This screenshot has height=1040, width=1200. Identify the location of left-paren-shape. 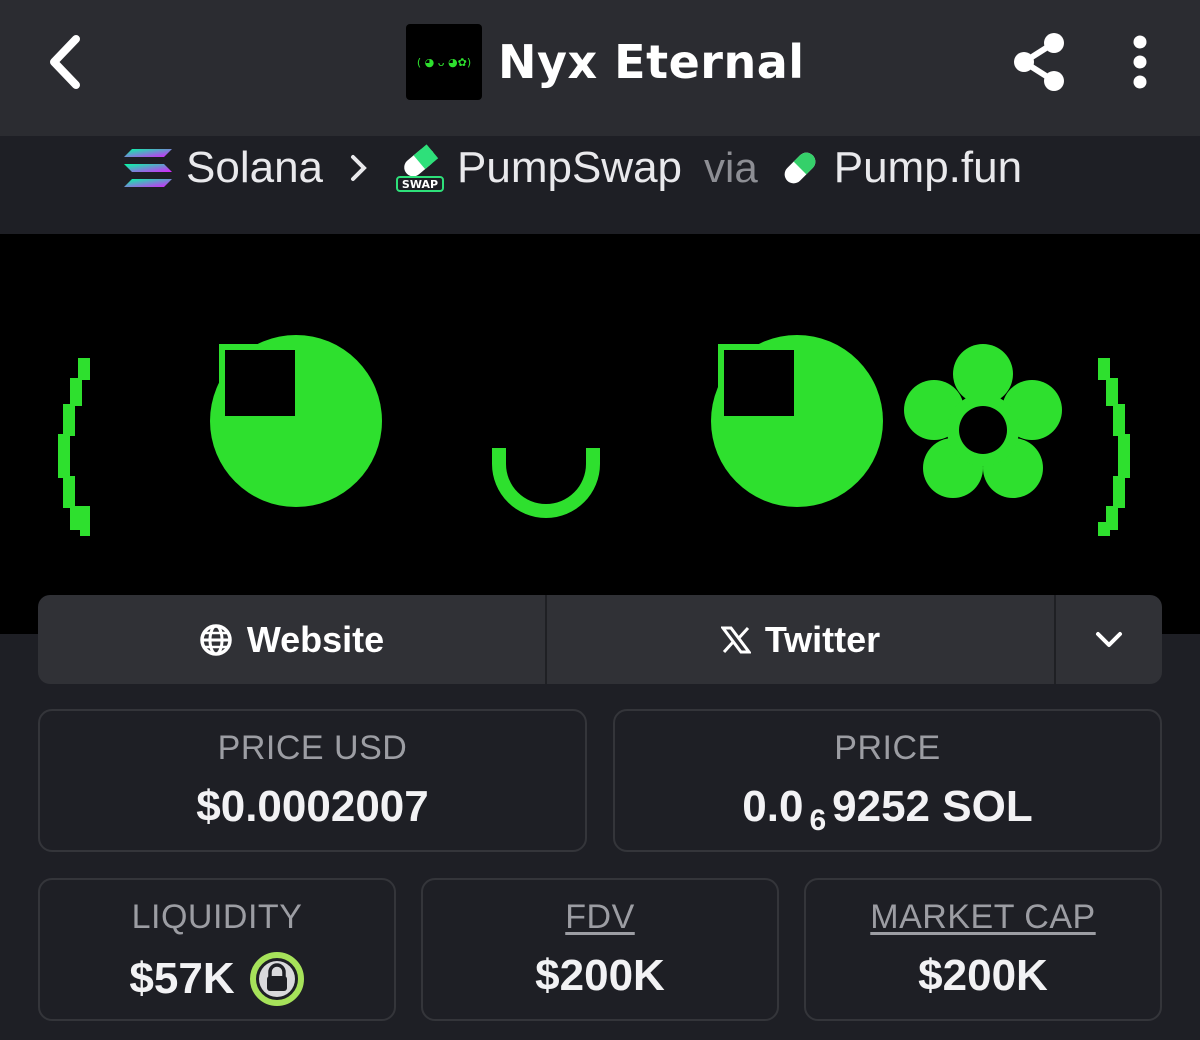
(74, 447).